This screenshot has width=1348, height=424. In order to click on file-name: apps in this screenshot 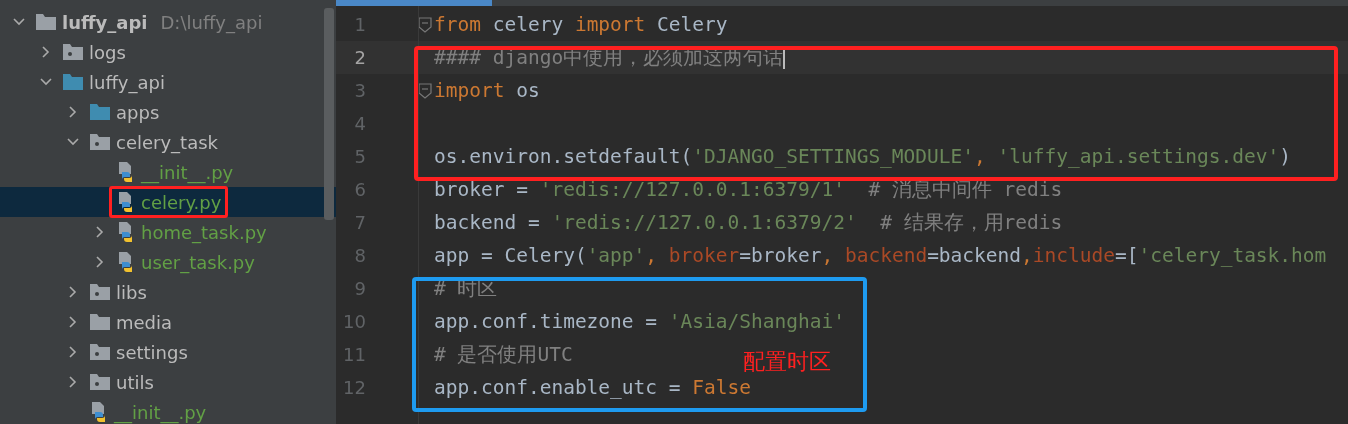, I will do `click(138, 112)`.